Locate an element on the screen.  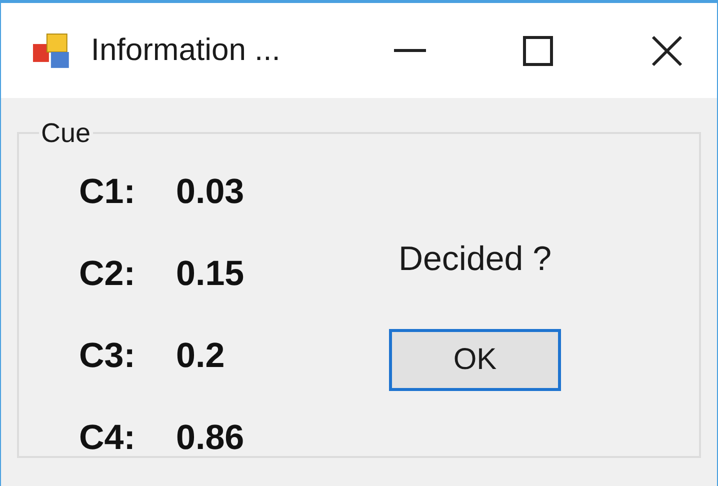
cue-label: C4: is located at coordinates (107, 438).